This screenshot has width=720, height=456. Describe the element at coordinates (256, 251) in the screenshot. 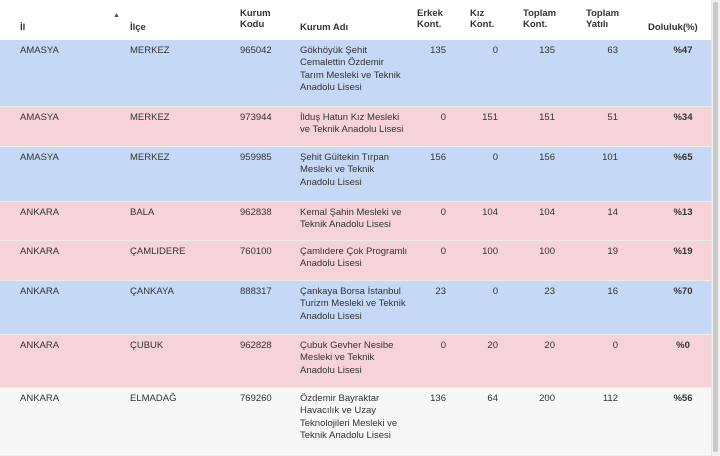

I see `cell-kod: 760100` at that location.